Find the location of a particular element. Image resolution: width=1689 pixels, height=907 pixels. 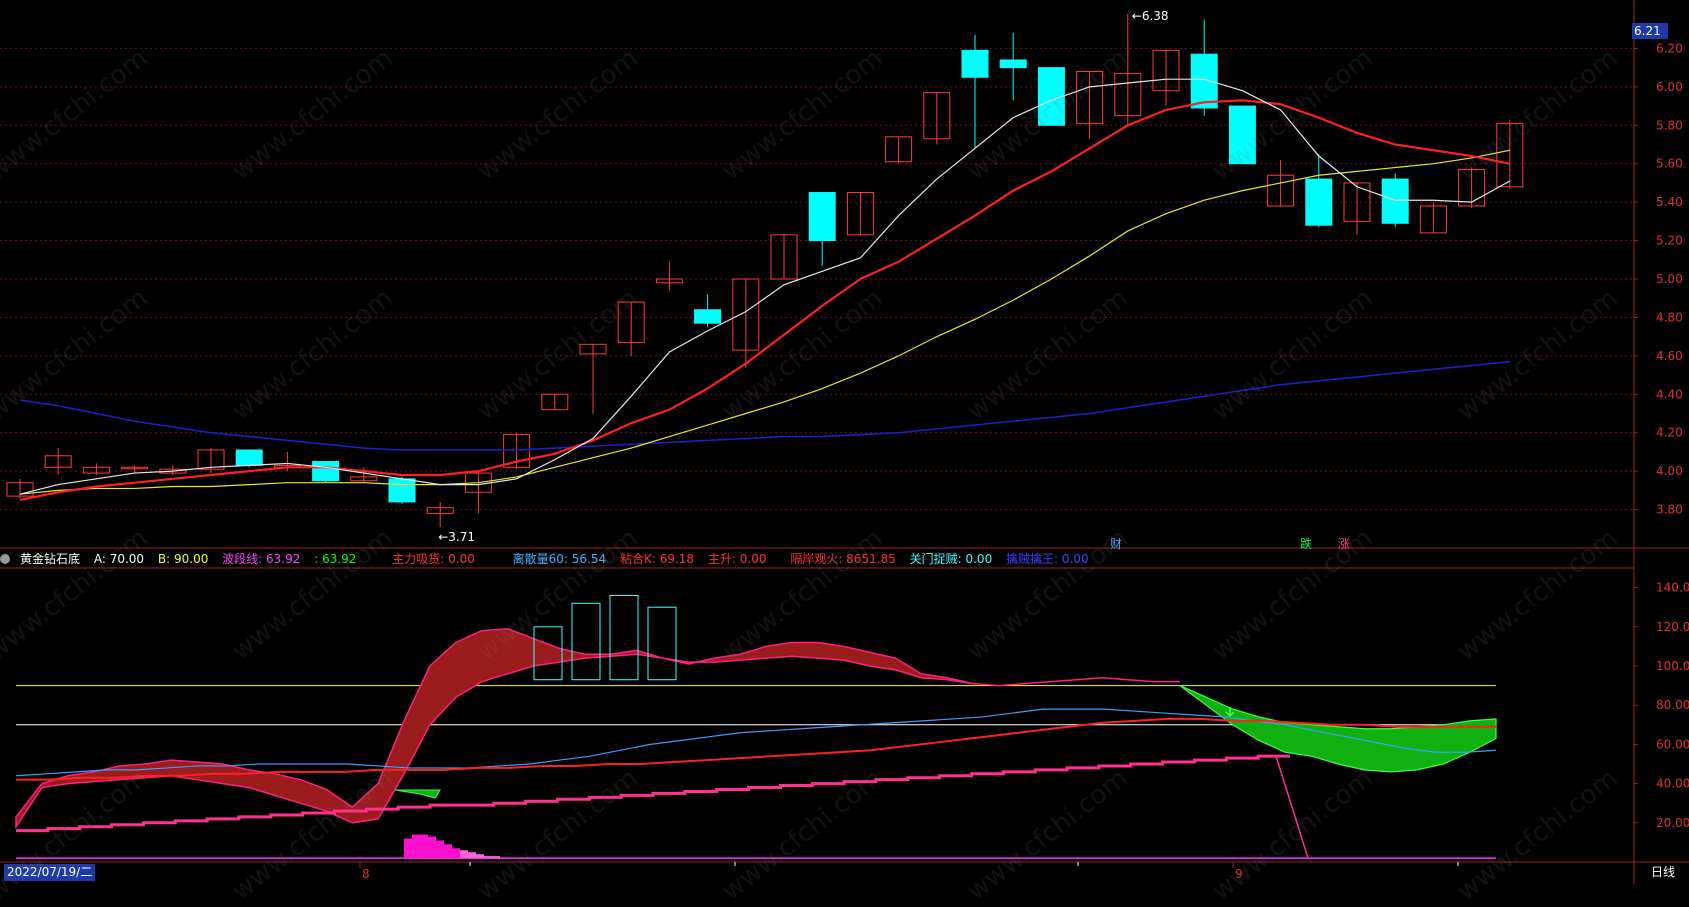

time-tick-label: 9 is located at coordinates (1239, 874).